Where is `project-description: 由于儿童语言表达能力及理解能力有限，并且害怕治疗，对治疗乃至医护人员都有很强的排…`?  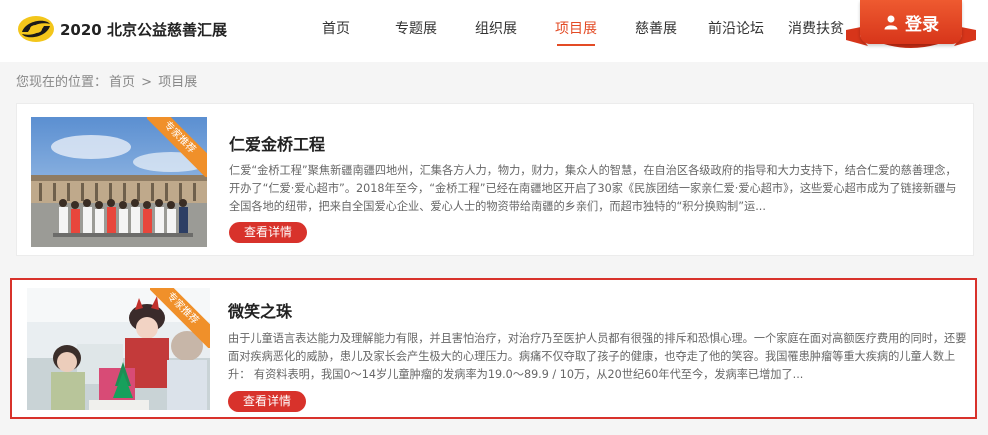 project-description: 由于儿童语言表达能力及理解能力有限，并且害怕治疗，对治疗乃至医护人员都有很强的排… is located at coordinates (597, 356).